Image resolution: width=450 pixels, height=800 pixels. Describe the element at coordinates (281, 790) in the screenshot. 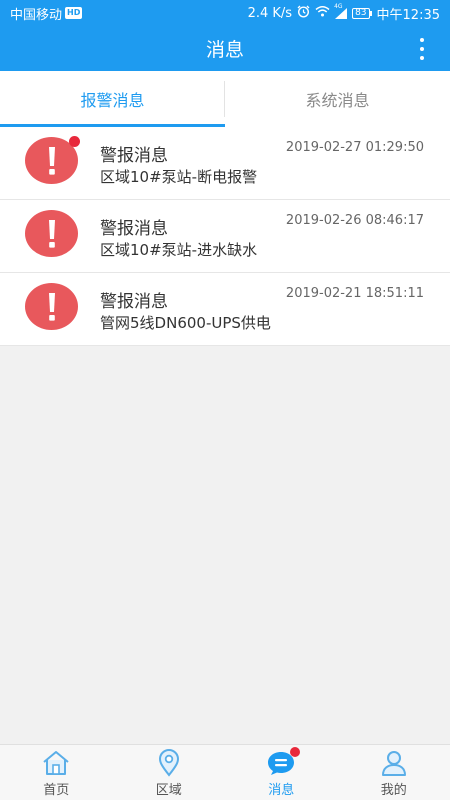

I see `nav-label: 消息` at that location.